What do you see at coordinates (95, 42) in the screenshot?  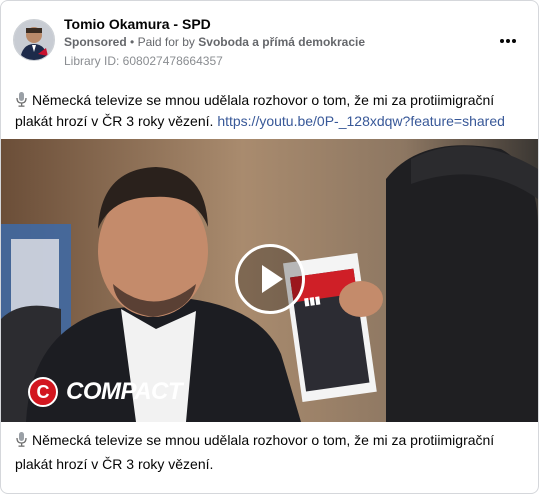 I see `sponsored-label: Sponsored` at bounding box center [95, 42].